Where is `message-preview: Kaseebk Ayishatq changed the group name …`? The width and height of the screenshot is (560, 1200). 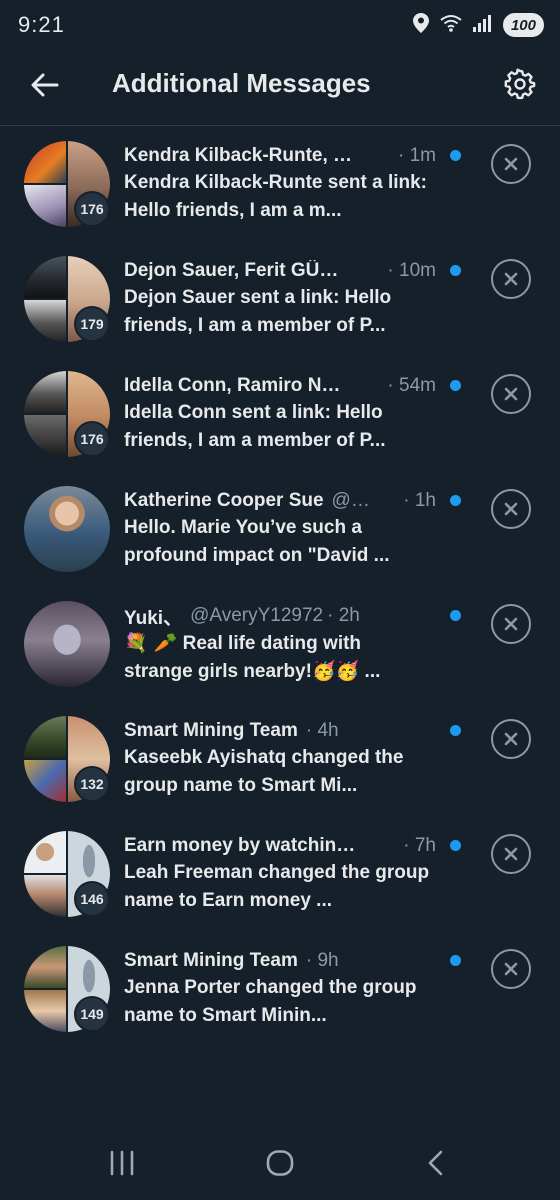
message-preview: Kaseebk Ayishatq changed the group name … is located at coordinates (264, 771).